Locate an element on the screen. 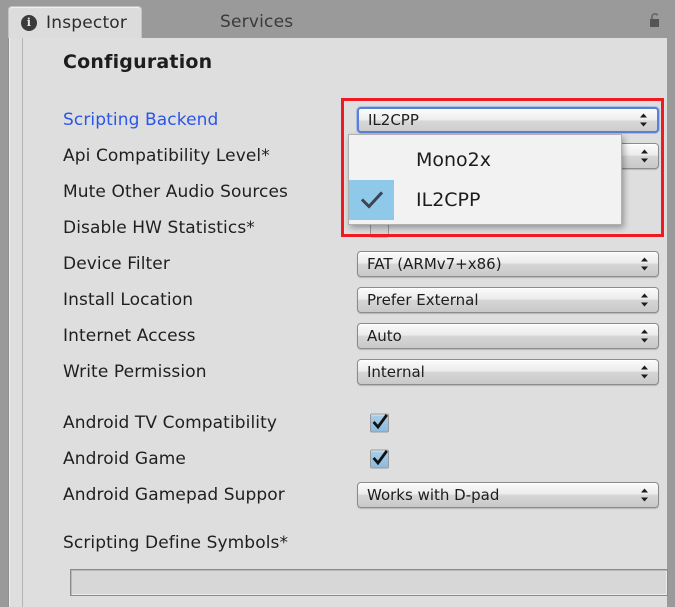 This screenshot has height=607, width=675. label-write-permission: Write Permission is located at coordinates (135, 372).